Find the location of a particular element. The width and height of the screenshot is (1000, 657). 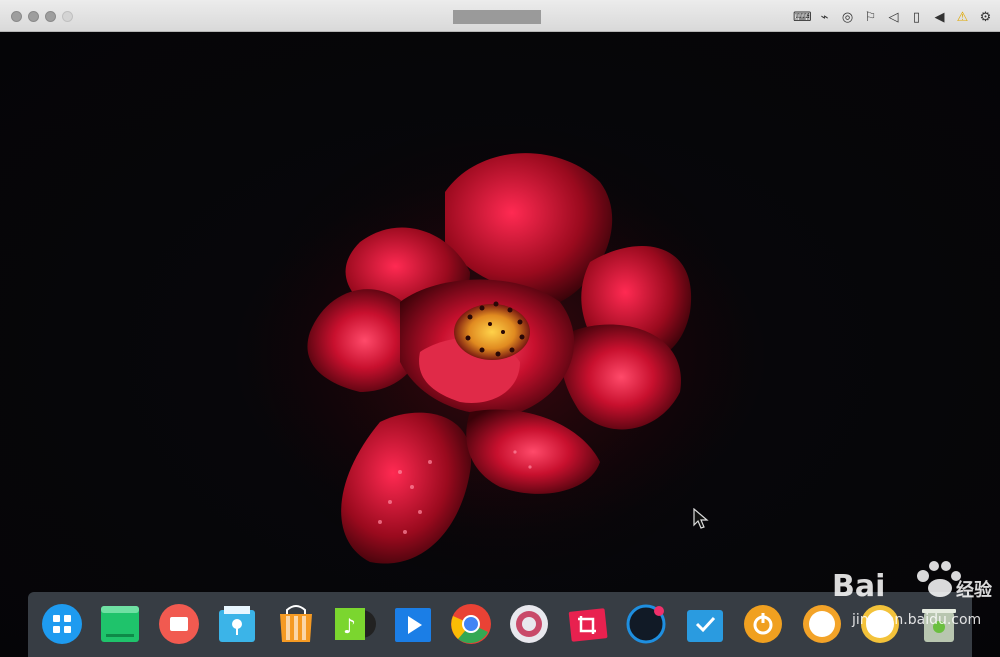

usb-icon: ⌁ is located at coordinates (824, 17).